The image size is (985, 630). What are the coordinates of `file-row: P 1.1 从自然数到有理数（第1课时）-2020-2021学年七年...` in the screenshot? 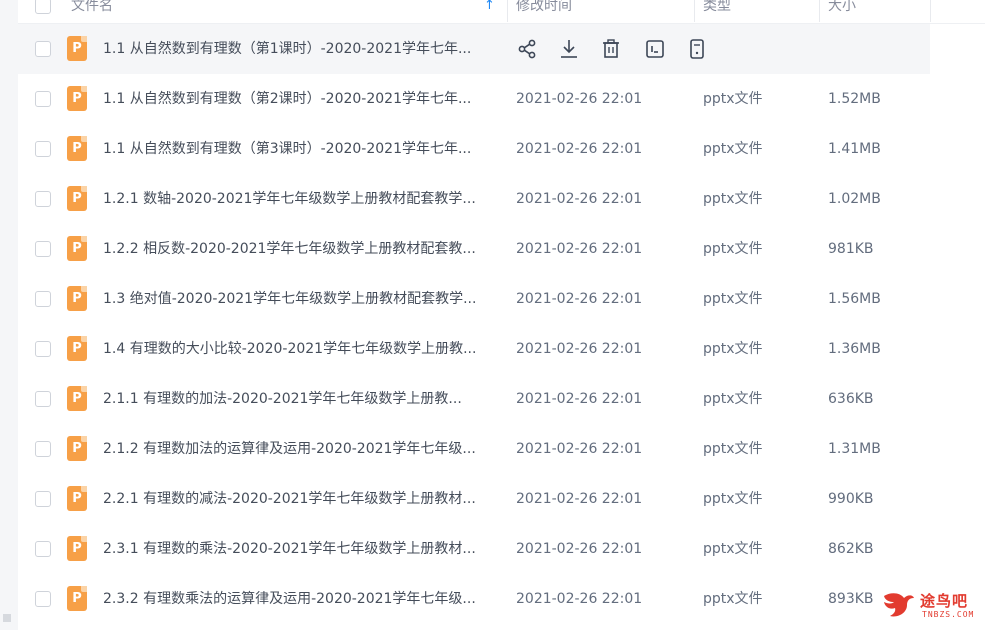 It's located at (474, 49).